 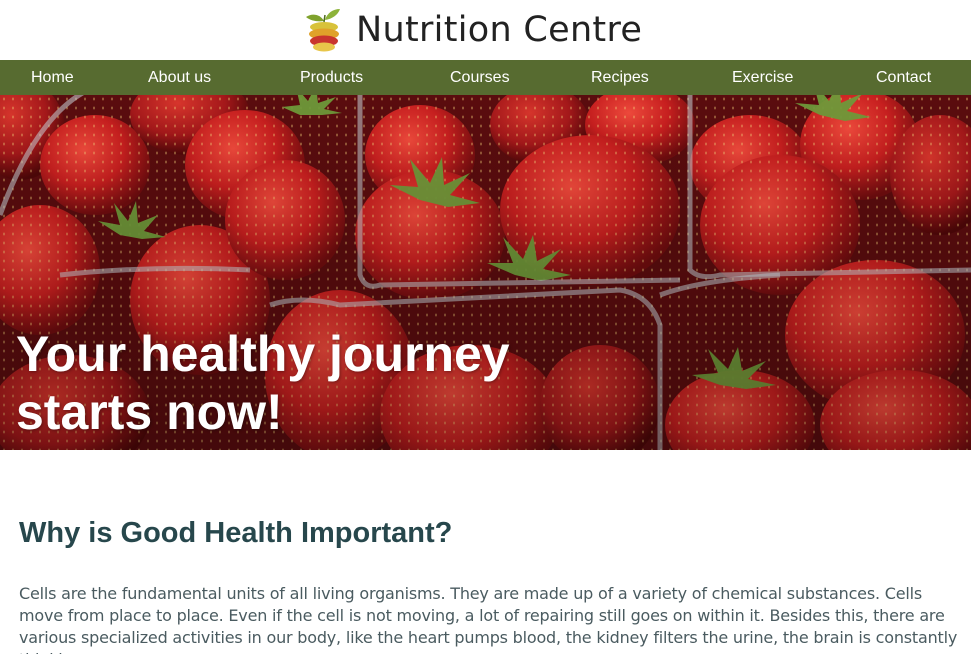 I want to click on nav-item-products: Products, so click(x=331, y=77).